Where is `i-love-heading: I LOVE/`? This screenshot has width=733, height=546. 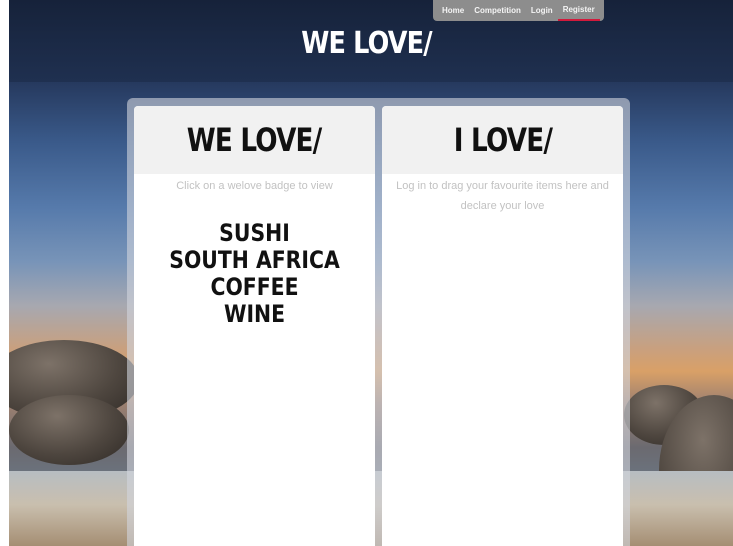
i-love-heading: I LOVE/ is located at coordinates (502, 140).